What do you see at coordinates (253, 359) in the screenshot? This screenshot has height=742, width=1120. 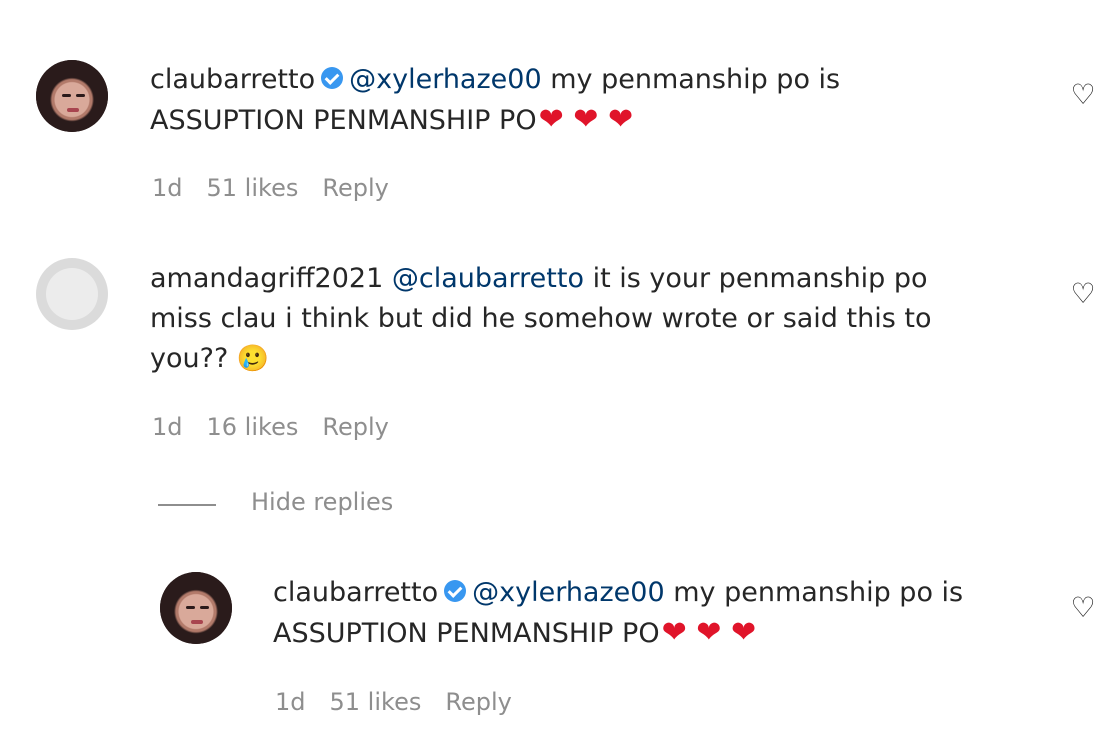 I see `face-emoji: 🥲` at bounding box center [253, 359].